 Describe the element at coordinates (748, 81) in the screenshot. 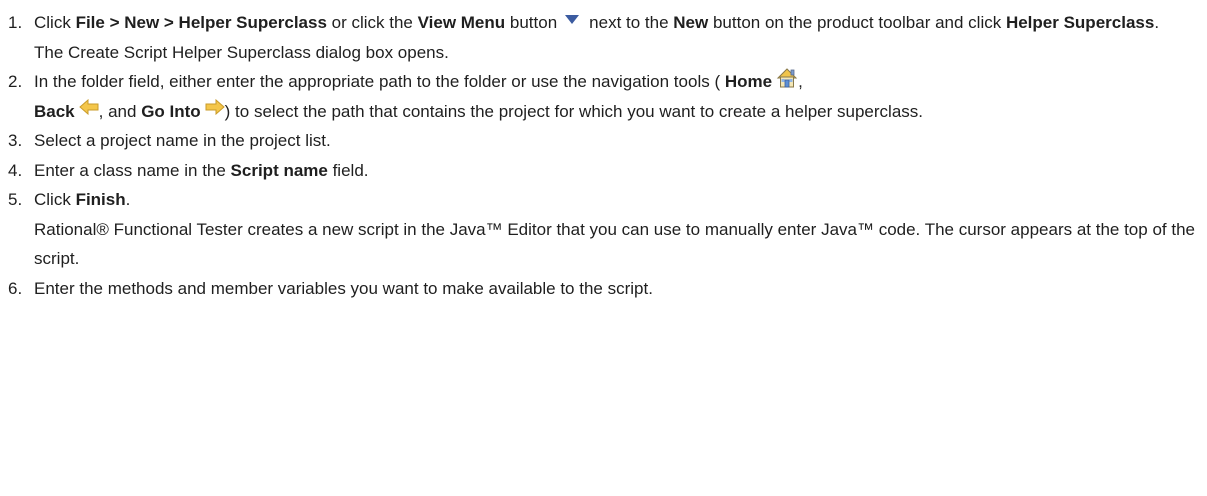

I see `home-label: Home` at that location.